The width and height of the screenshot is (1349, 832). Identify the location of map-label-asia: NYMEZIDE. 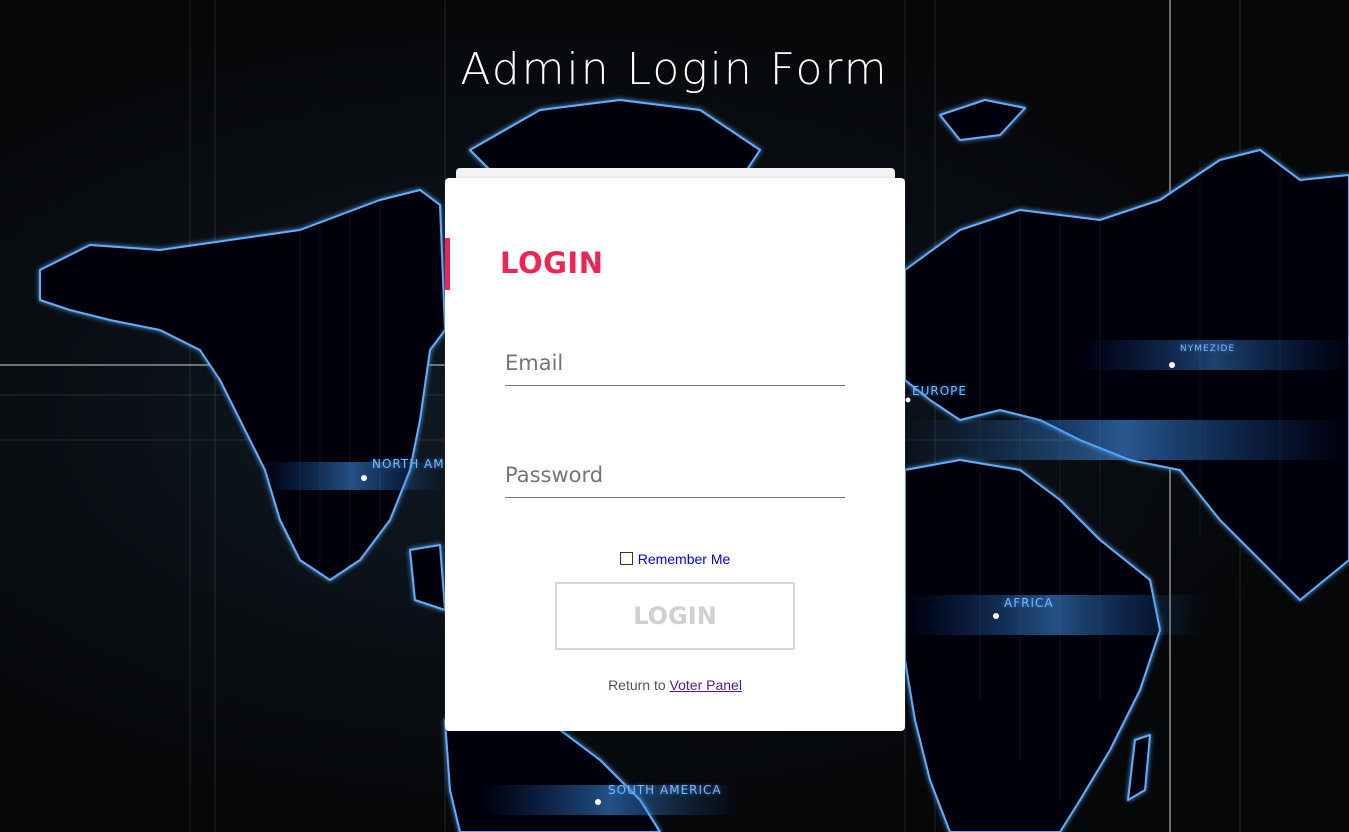
(1208, 349).